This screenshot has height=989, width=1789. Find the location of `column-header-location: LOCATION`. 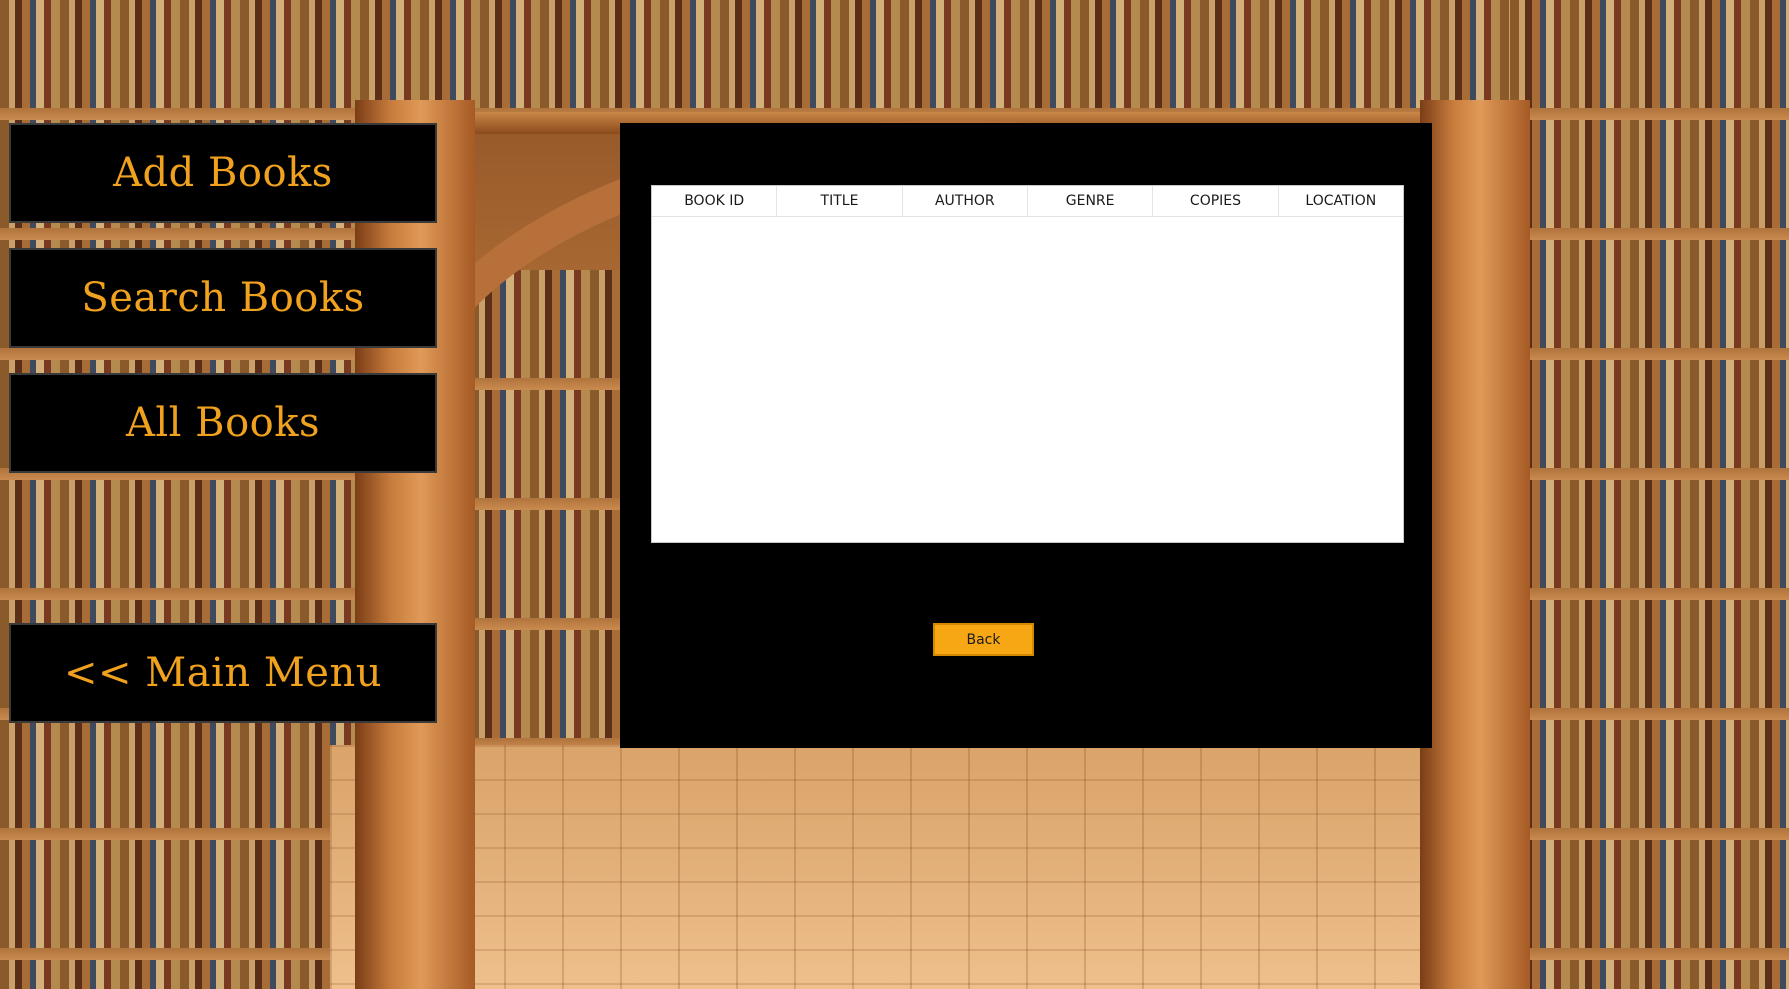

column-header-location: LOCATION is located at coordinates (1341, 201).